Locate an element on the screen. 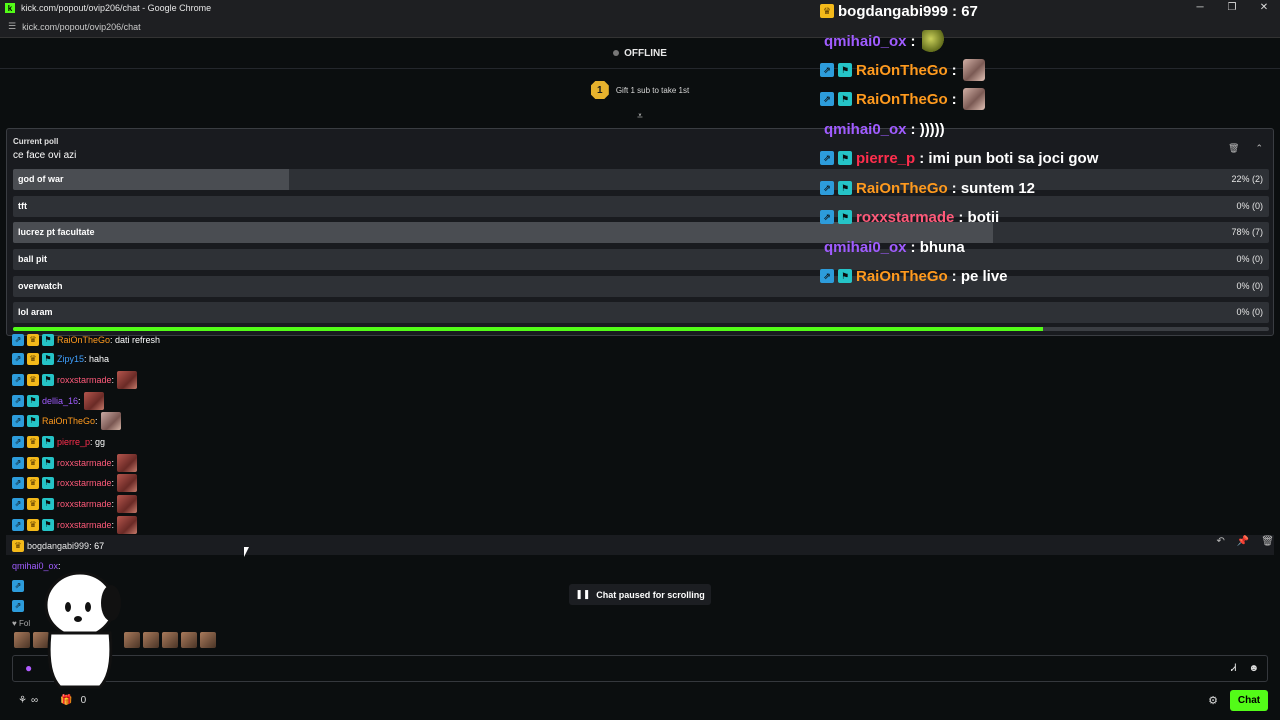 The image size is (1280, 720). maximize-icon: ❐ is located at coordinates (1232, 8).